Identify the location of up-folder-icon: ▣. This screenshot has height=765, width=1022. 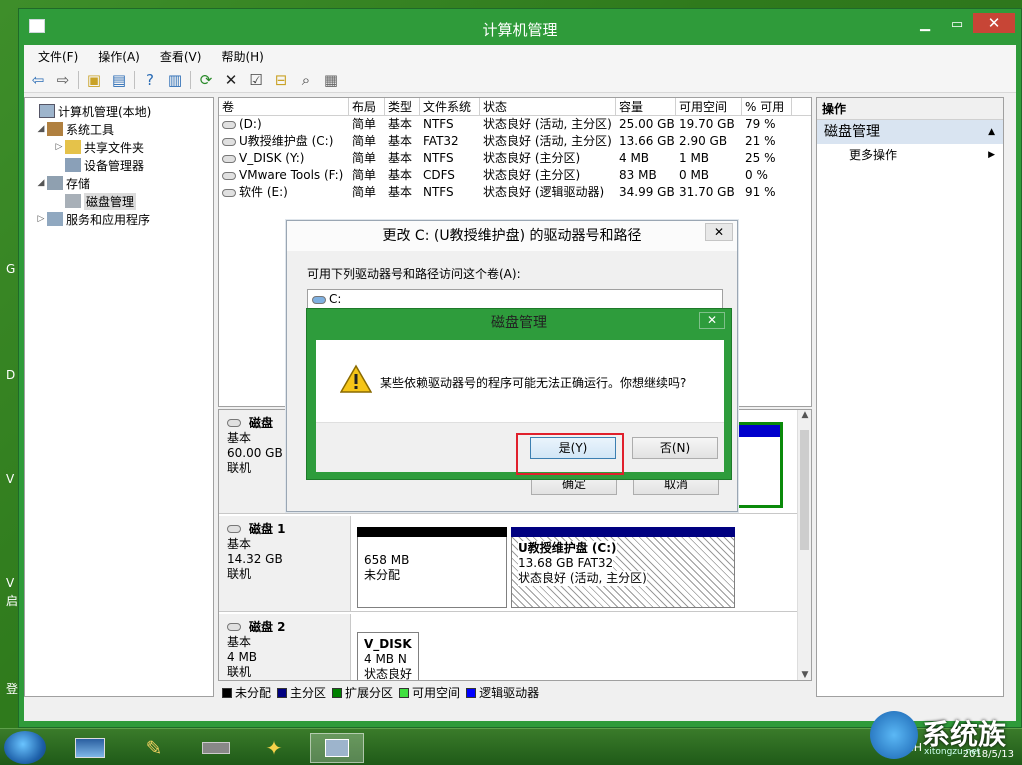
(94, 80).